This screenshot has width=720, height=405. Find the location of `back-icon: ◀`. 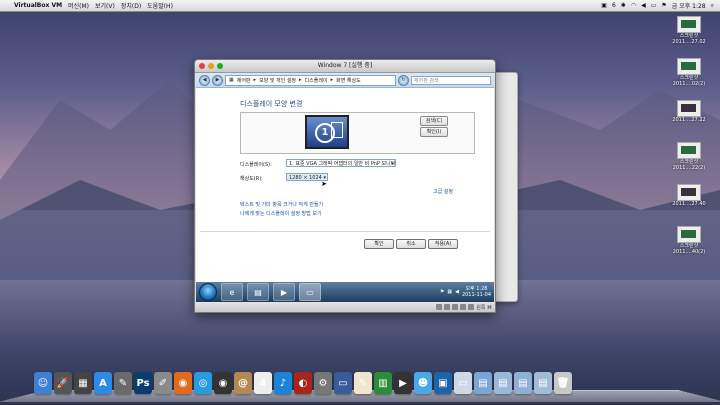

back-icon: ◀ is located at coordinates (204, 80).